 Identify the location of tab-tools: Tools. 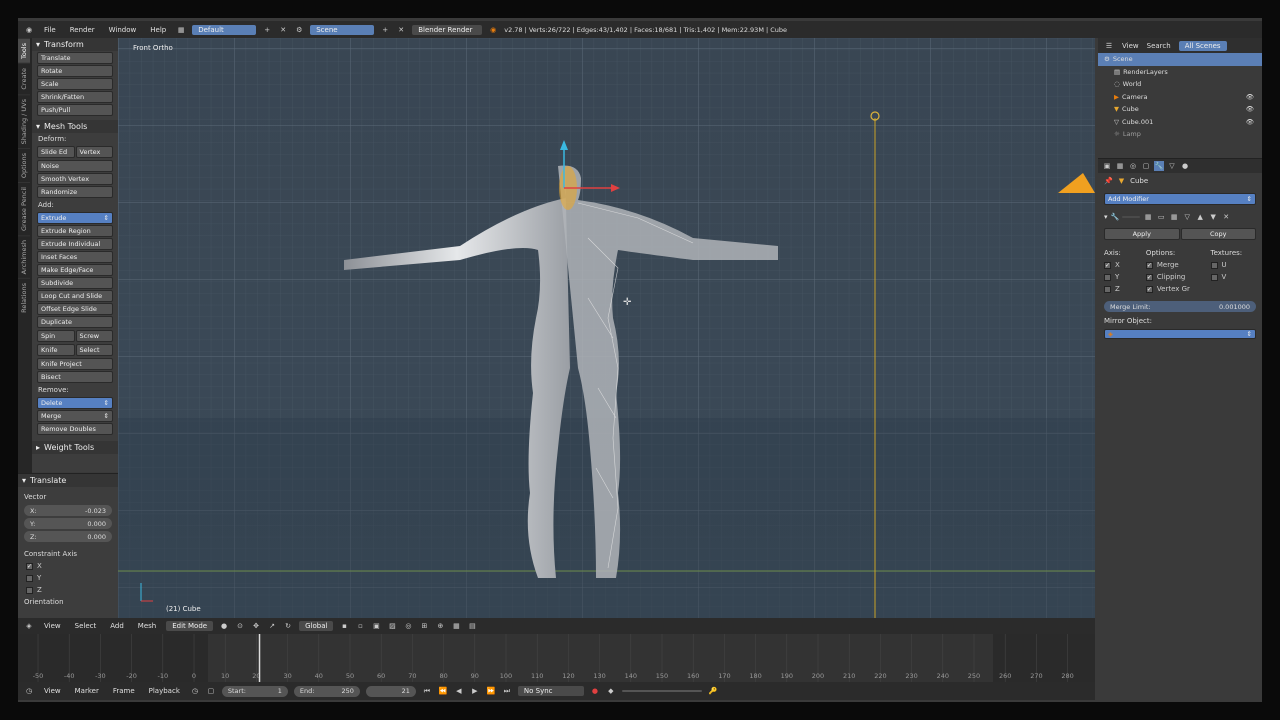
(24, 51).